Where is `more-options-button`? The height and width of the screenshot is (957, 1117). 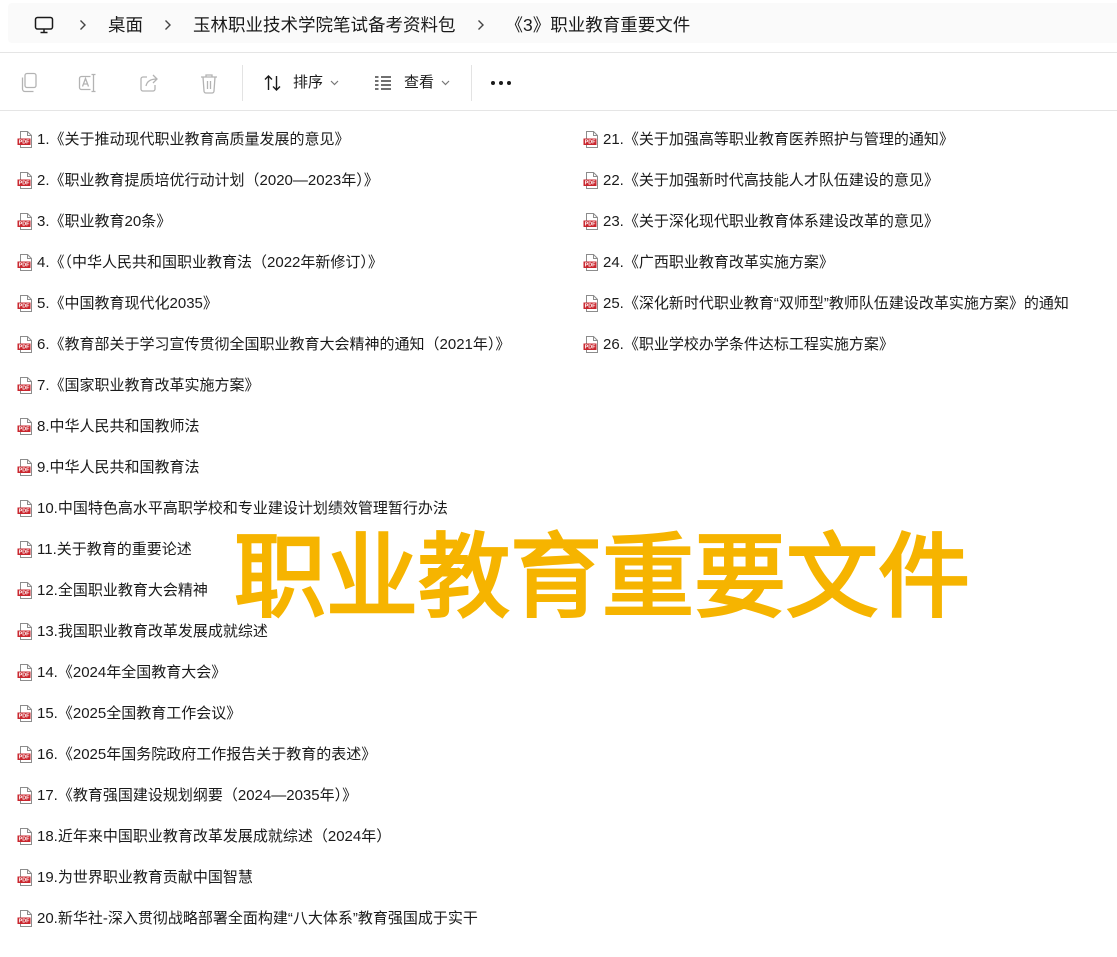
more-options-button is located at coordinates (501, 83).